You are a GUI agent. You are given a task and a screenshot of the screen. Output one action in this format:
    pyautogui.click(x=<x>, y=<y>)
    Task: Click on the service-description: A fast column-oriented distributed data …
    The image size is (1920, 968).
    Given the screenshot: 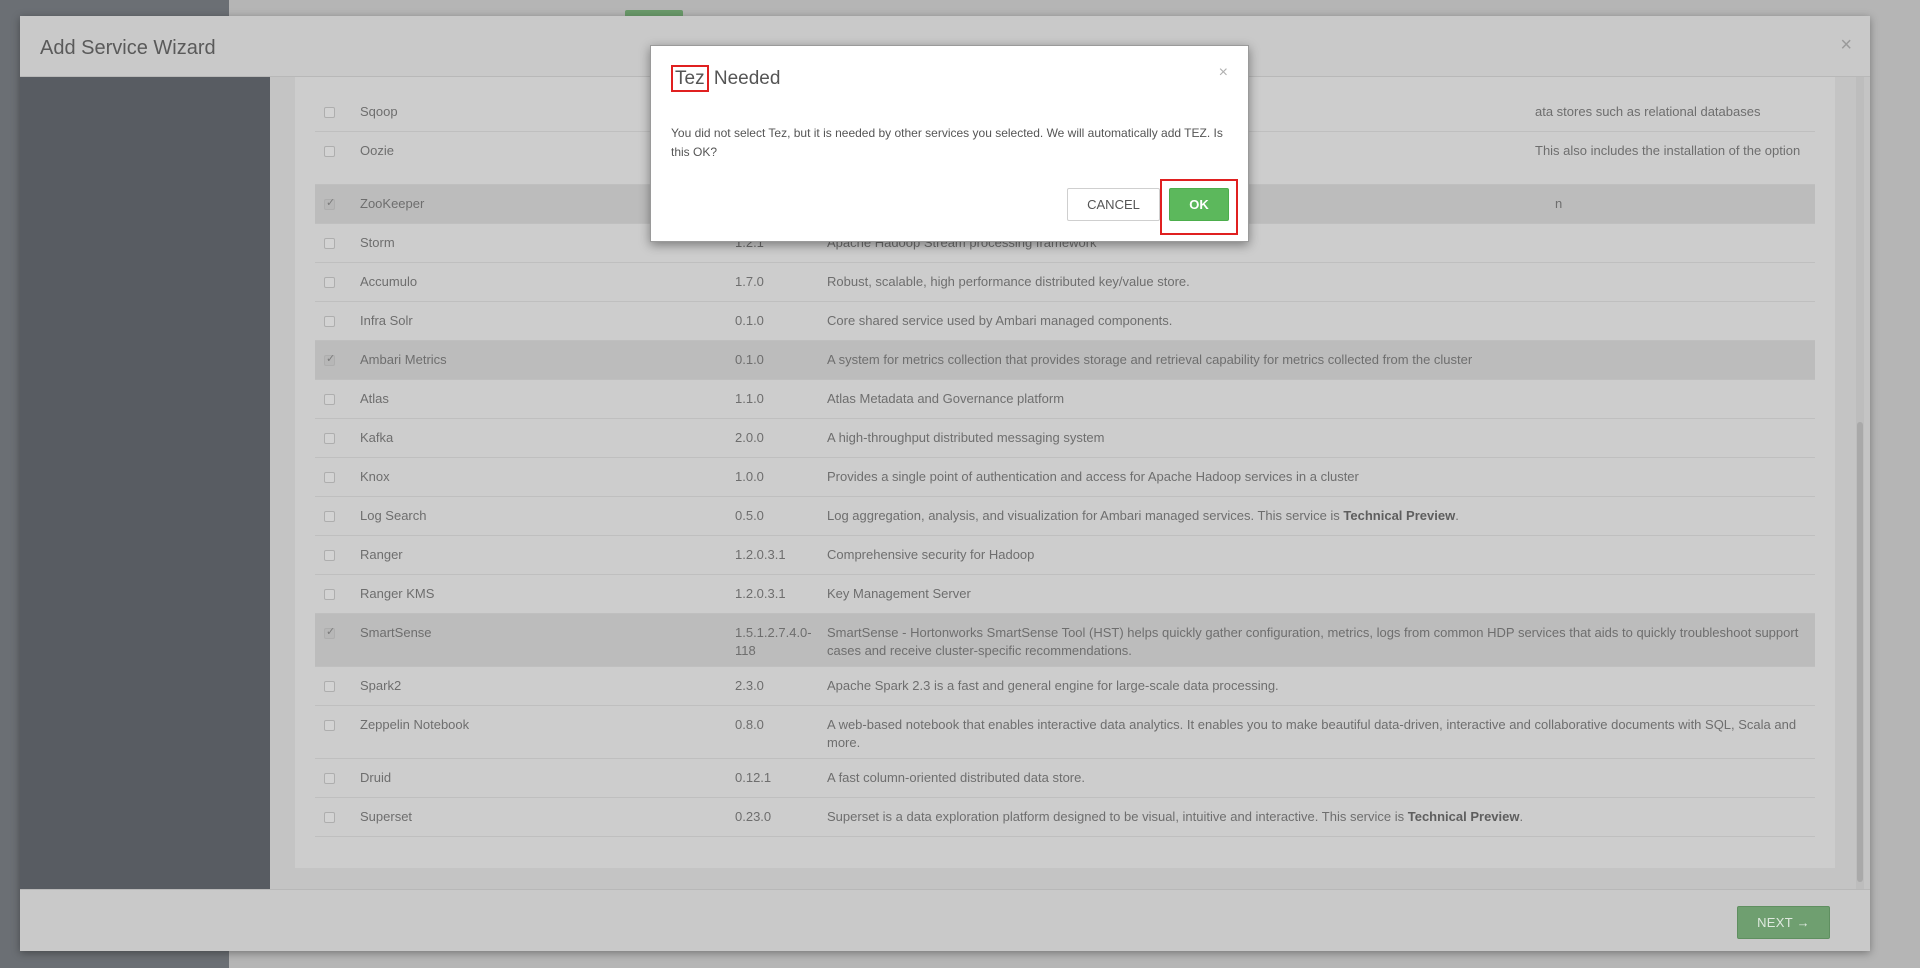 What is the action you would take?
    pyautogui.click(x=956, y=777)
    